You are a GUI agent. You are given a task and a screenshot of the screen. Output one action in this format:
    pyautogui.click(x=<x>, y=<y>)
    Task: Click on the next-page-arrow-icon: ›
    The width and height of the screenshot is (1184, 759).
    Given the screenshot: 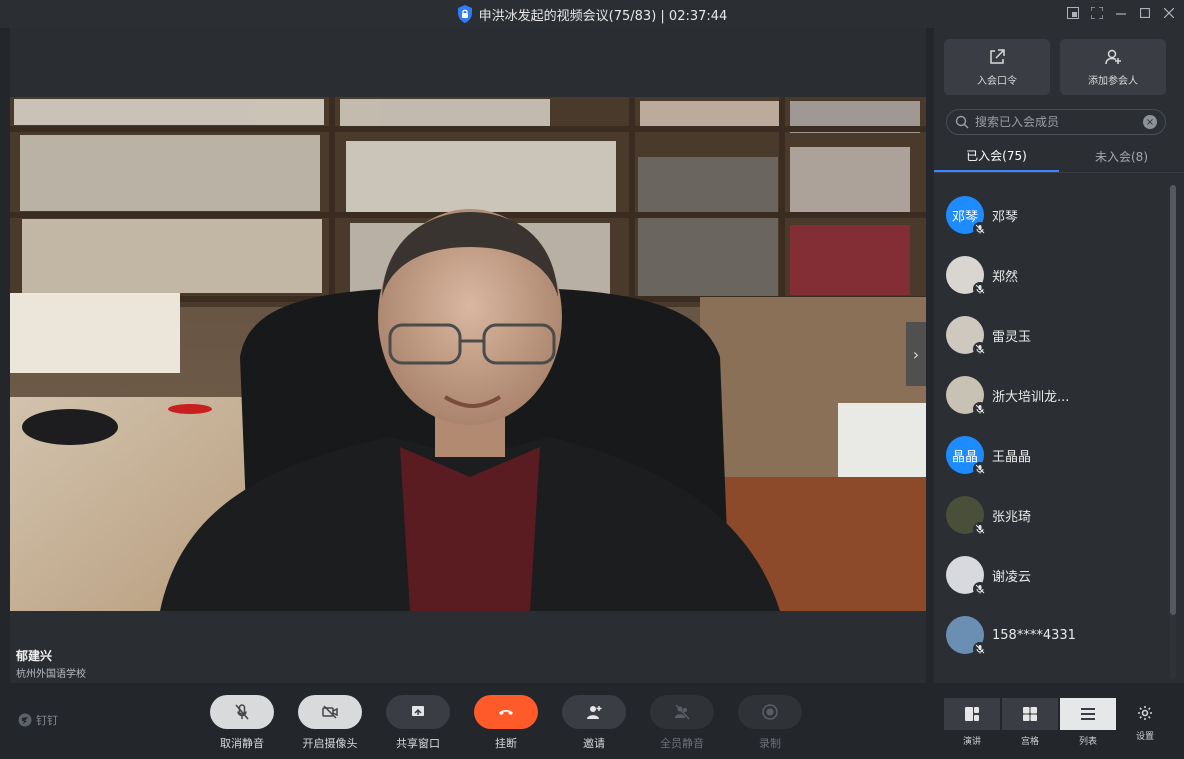 What is the action you would take?
    pyautogui.click(x=916, y=354)
    